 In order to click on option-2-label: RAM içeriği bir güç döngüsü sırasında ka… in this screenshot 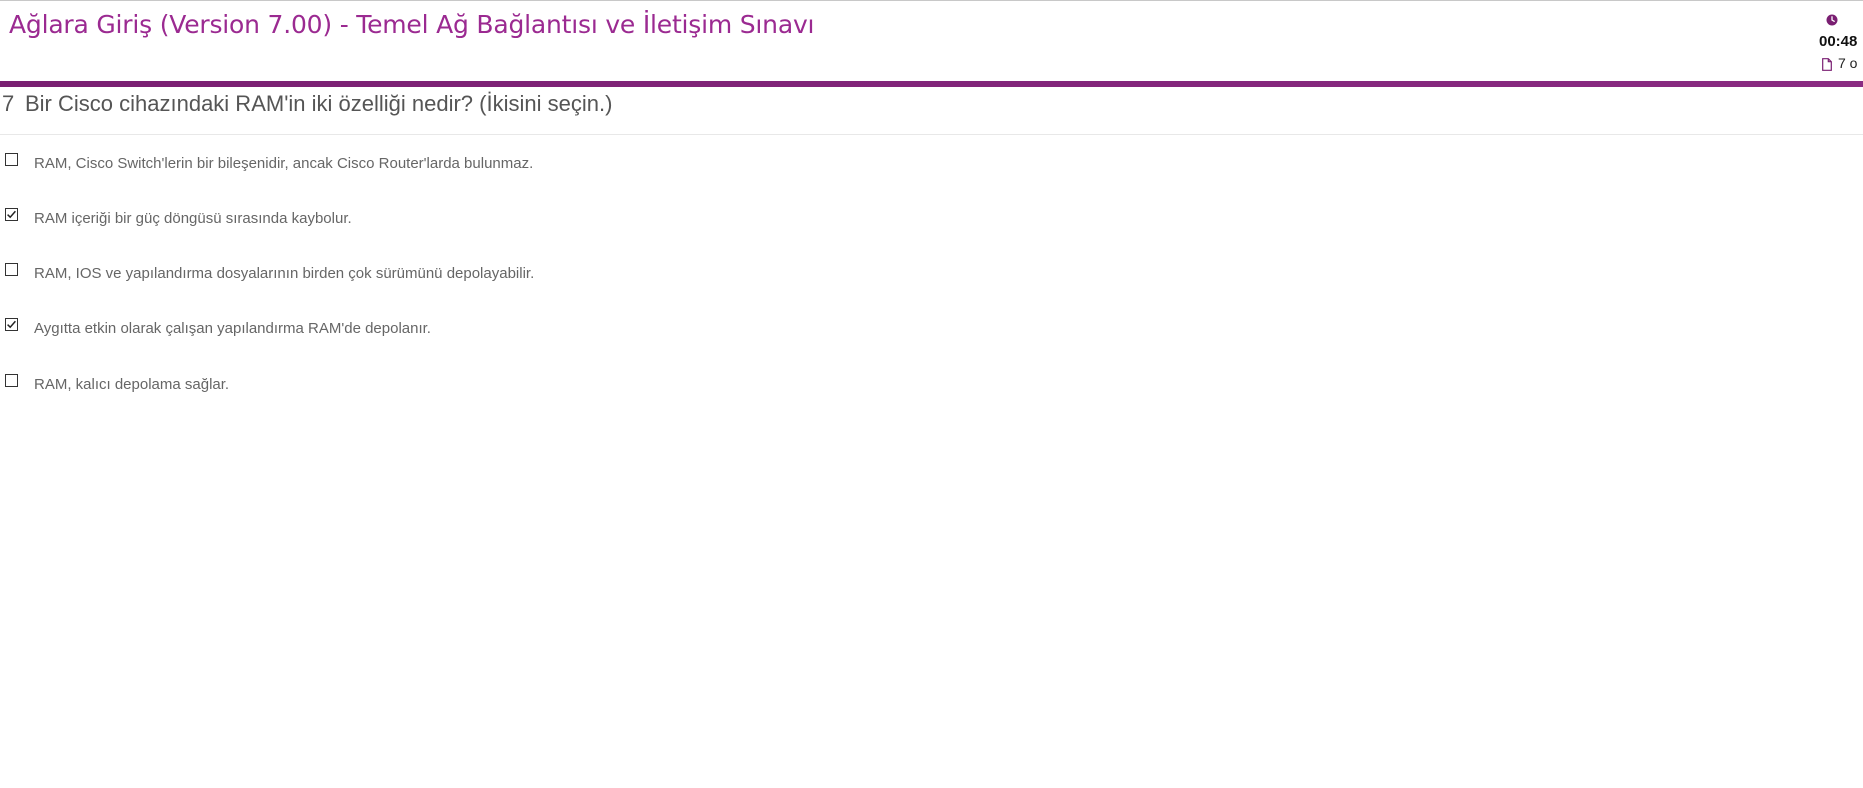, I will do `click(193, 218)`.